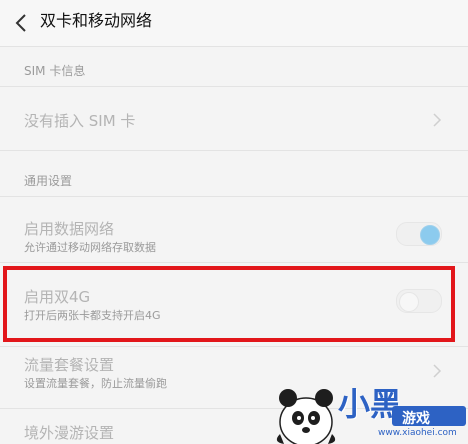  What do you see at coordinates (96, 20) in the screenshot?
I see `page-title: 双卡和移动网络` at bounding box center [96, 20].